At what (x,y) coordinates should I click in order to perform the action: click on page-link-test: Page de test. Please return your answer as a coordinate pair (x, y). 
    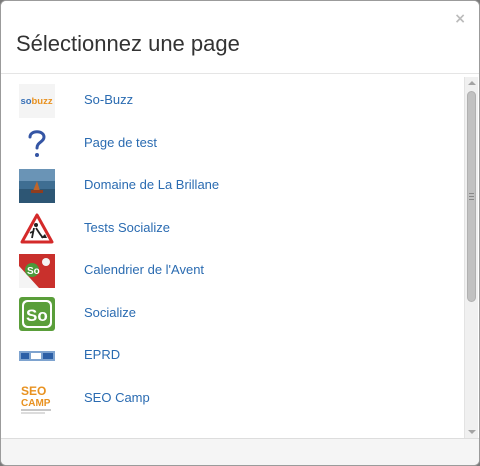
    Looking at the image, I should click on (120, 142).